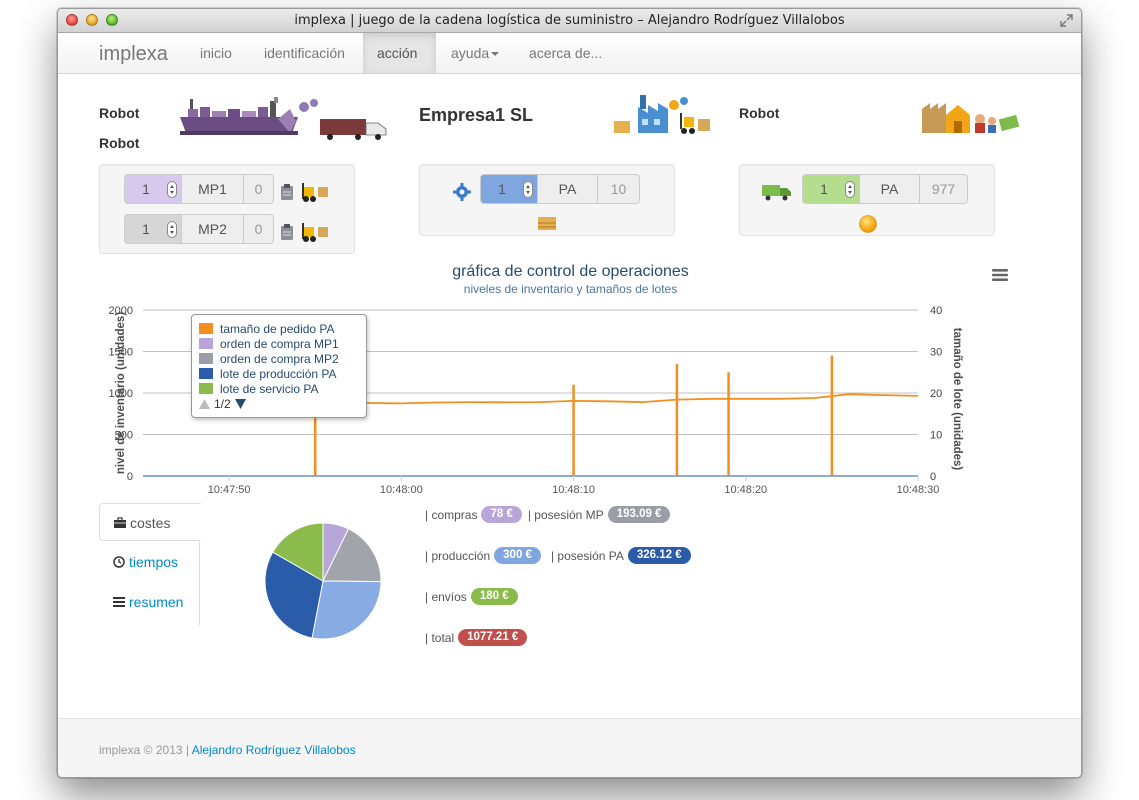 Image resolution: width=1139 pixels, height=800 pixels. I want to click on cost-badge-compras: 78 €, so click(501, 514).